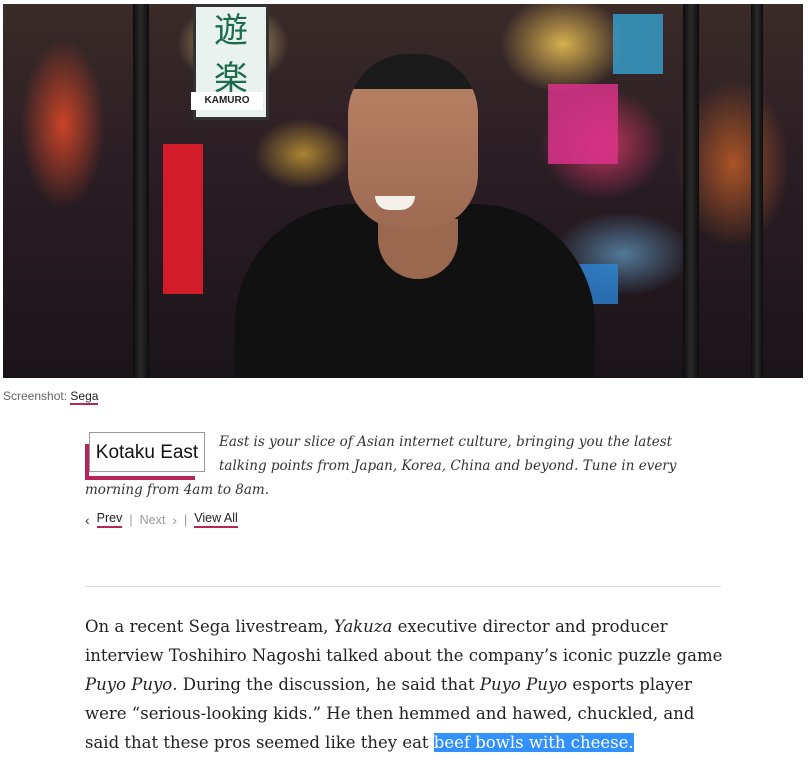 This screenshot has width=808, height=768. What do you see at coordinates (87, 520) in the screenshot?
I see `chevron-left-icon: ‹` at bounding box center [87, 520].